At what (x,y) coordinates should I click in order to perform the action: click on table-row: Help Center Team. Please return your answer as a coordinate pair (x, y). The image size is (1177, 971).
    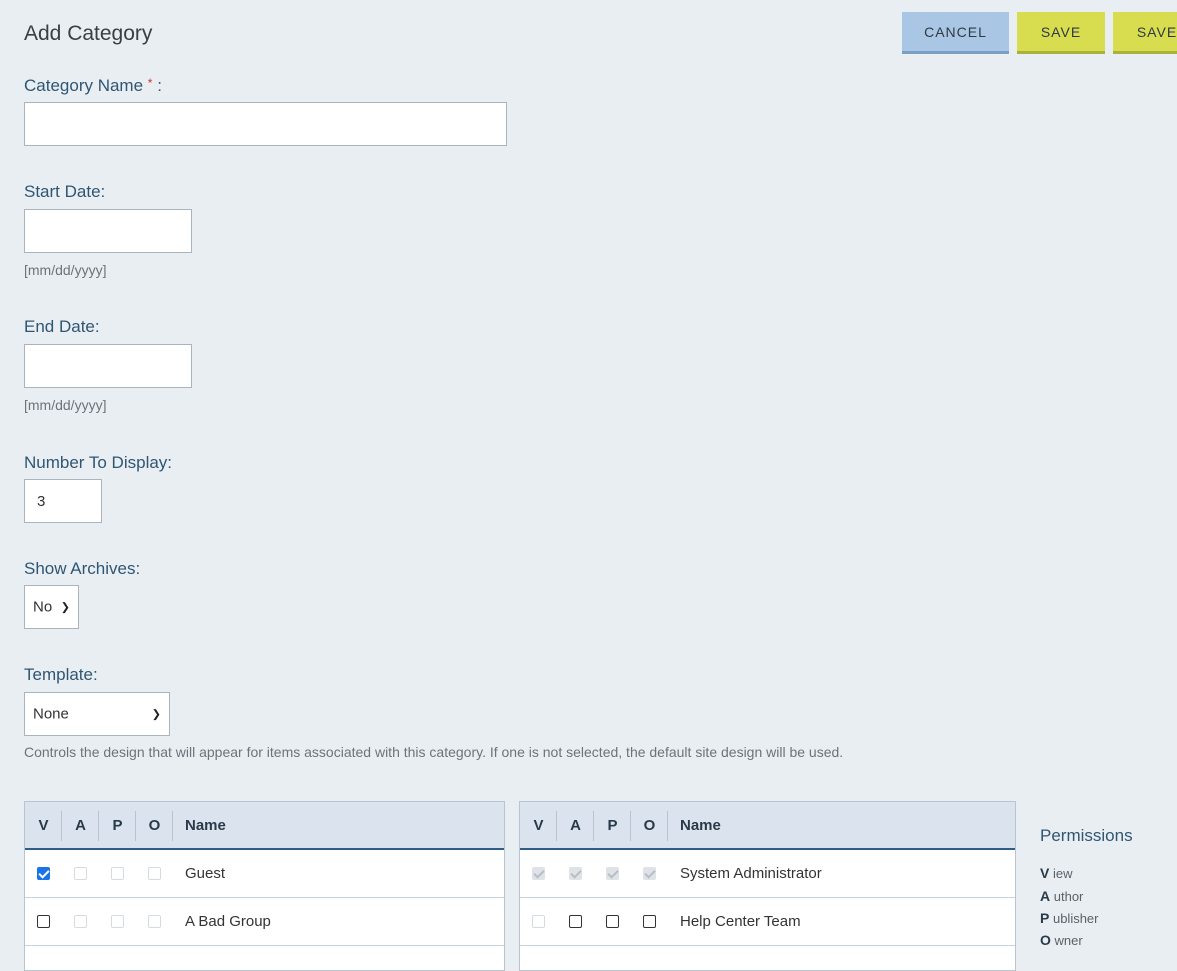
    Looking at the image, I should click on (767, 922).